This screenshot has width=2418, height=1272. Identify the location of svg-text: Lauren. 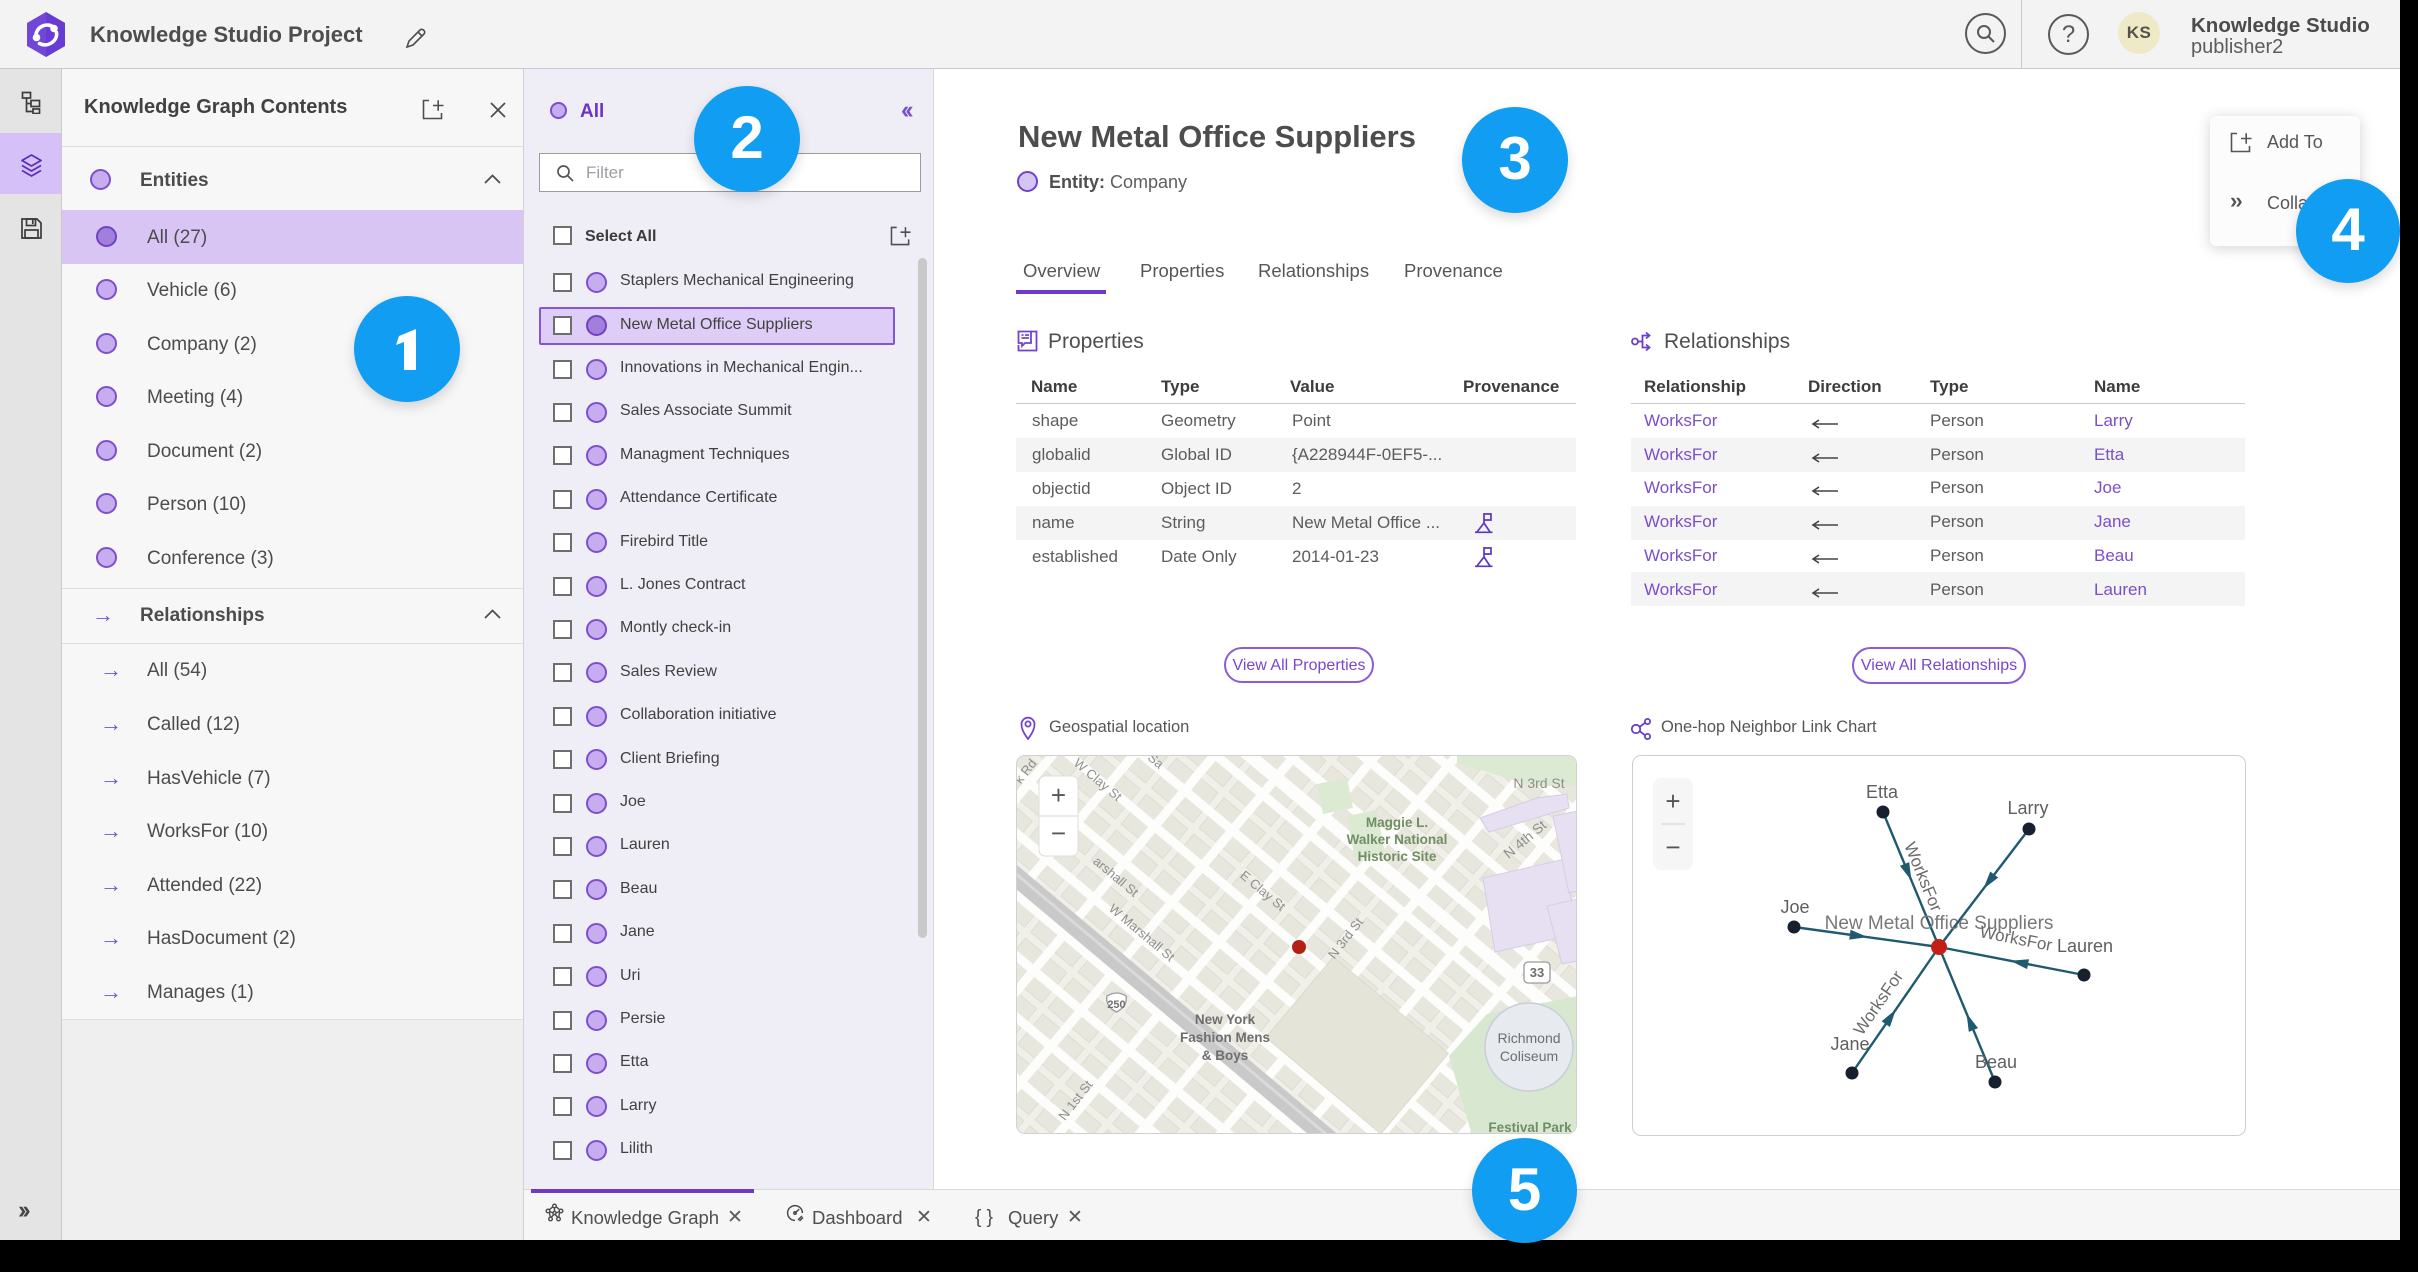
(2085, 946).